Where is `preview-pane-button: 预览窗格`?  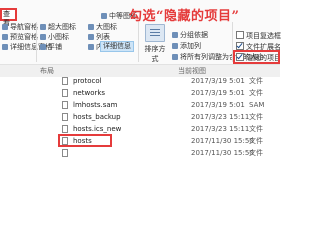 preview-pane-button: 预览窗格 is located at coordinates (20, 37).